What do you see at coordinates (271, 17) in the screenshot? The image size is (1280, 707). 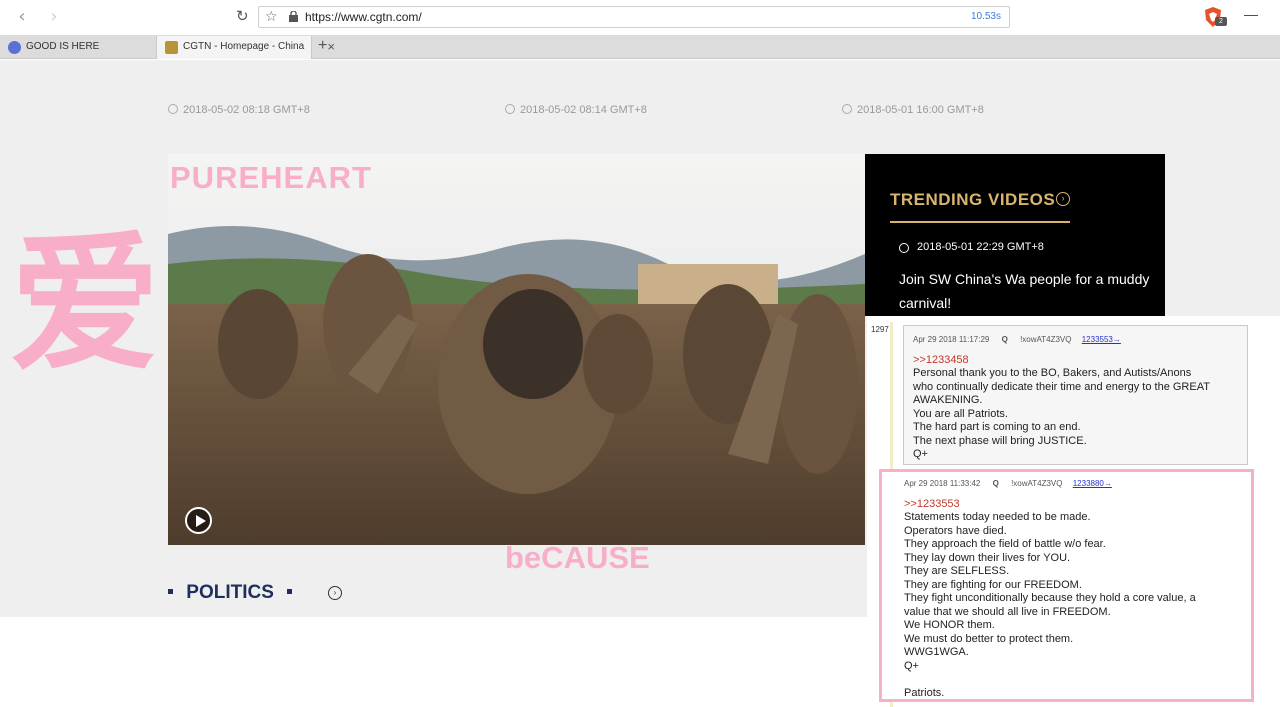 I see `bookmark-star-icon: ☆` at bounding box center [271, 17].